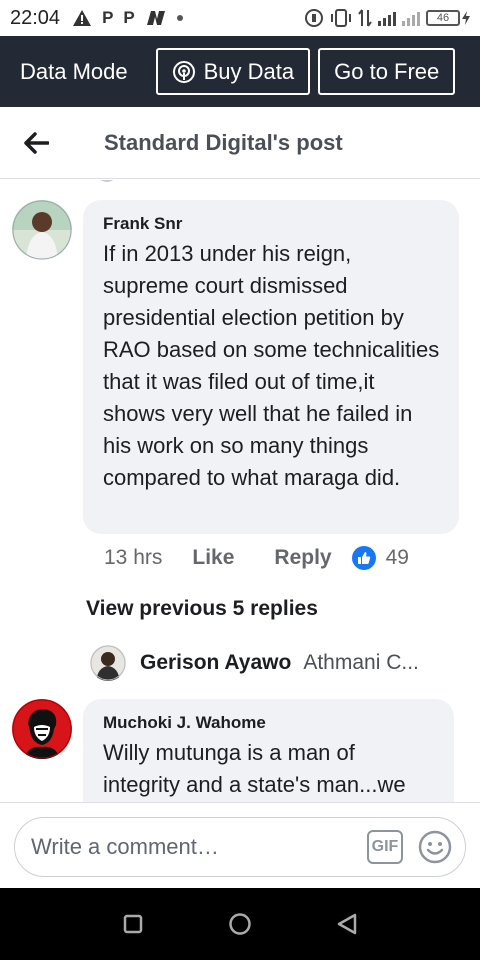 The image size is (480, 960). What do you see at coordinates (74, 71) in the screenshot?
I see `data-mode-label: Data Mode` at bounding box center [74, 71].